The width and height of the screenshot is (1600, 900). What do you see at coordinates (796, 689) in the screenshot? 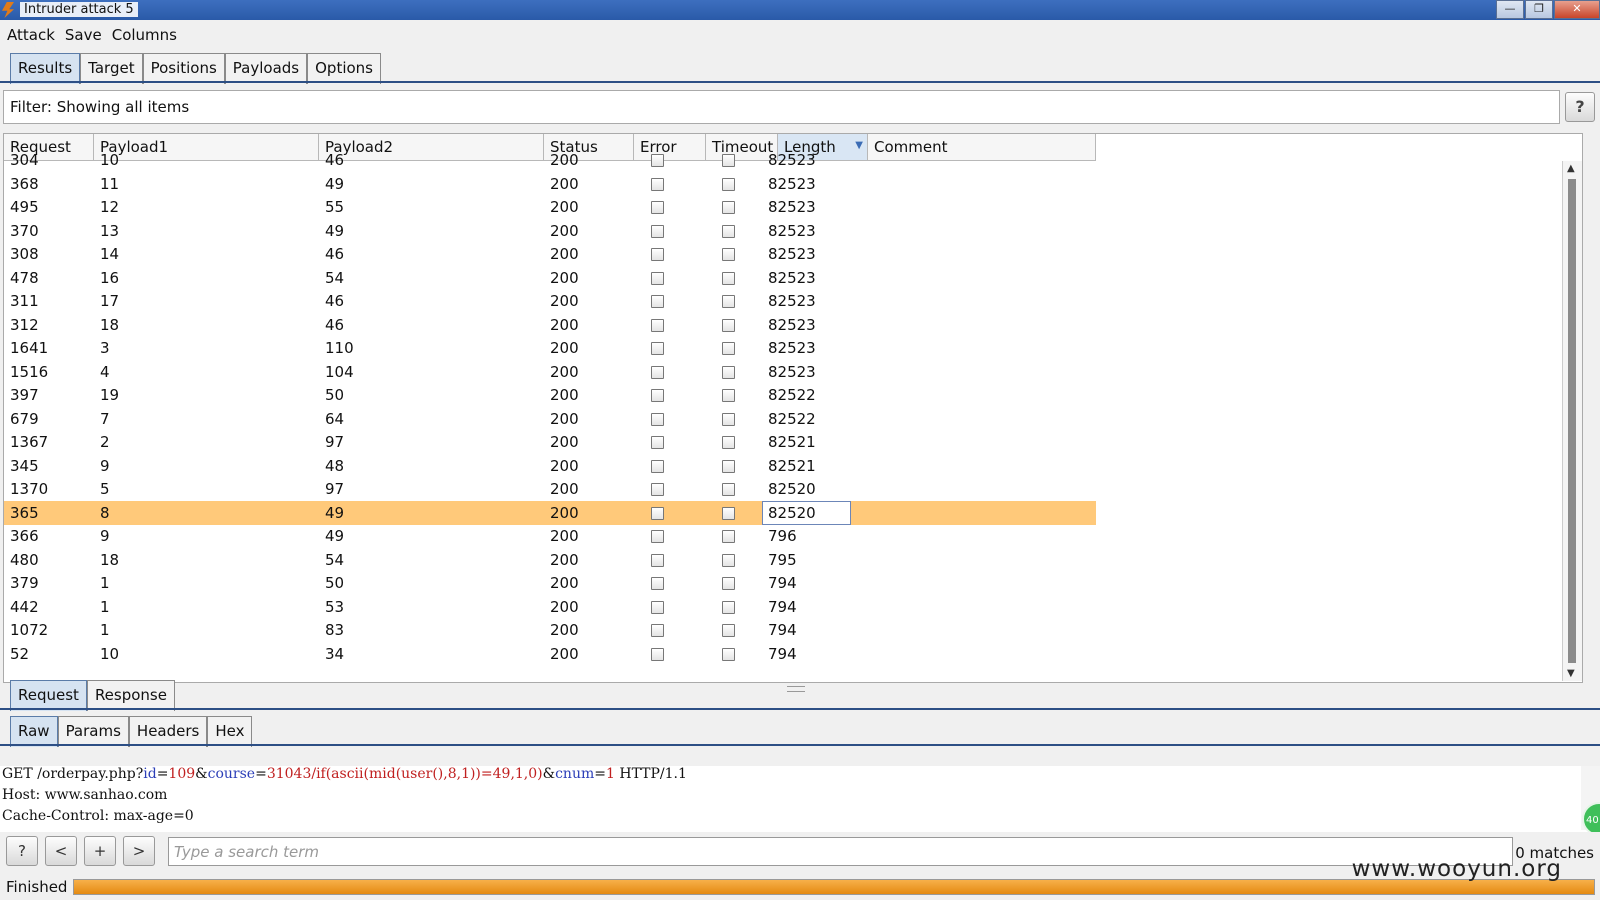
I see `pane-splitter` at bounding box center [796, 689].